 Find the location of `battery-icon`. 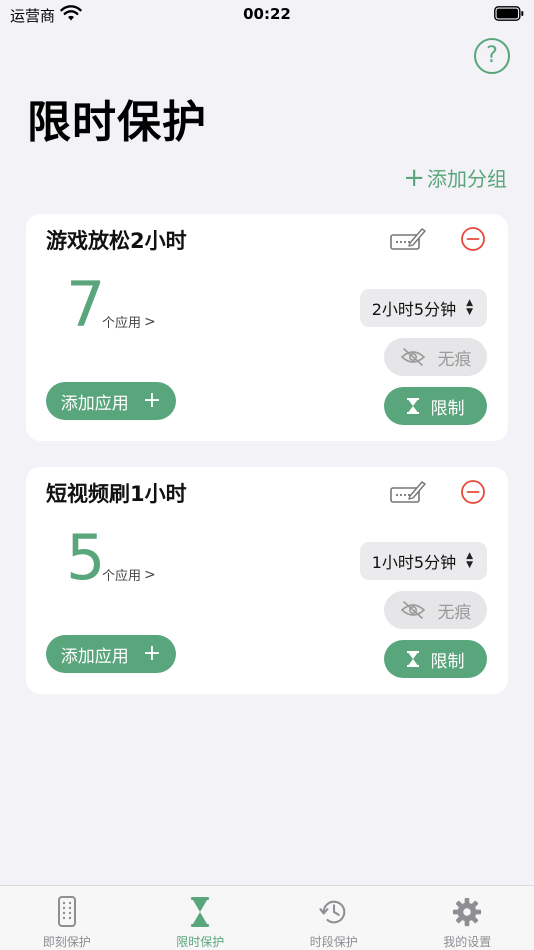

battery-icon is located at coordinates (509, 13).